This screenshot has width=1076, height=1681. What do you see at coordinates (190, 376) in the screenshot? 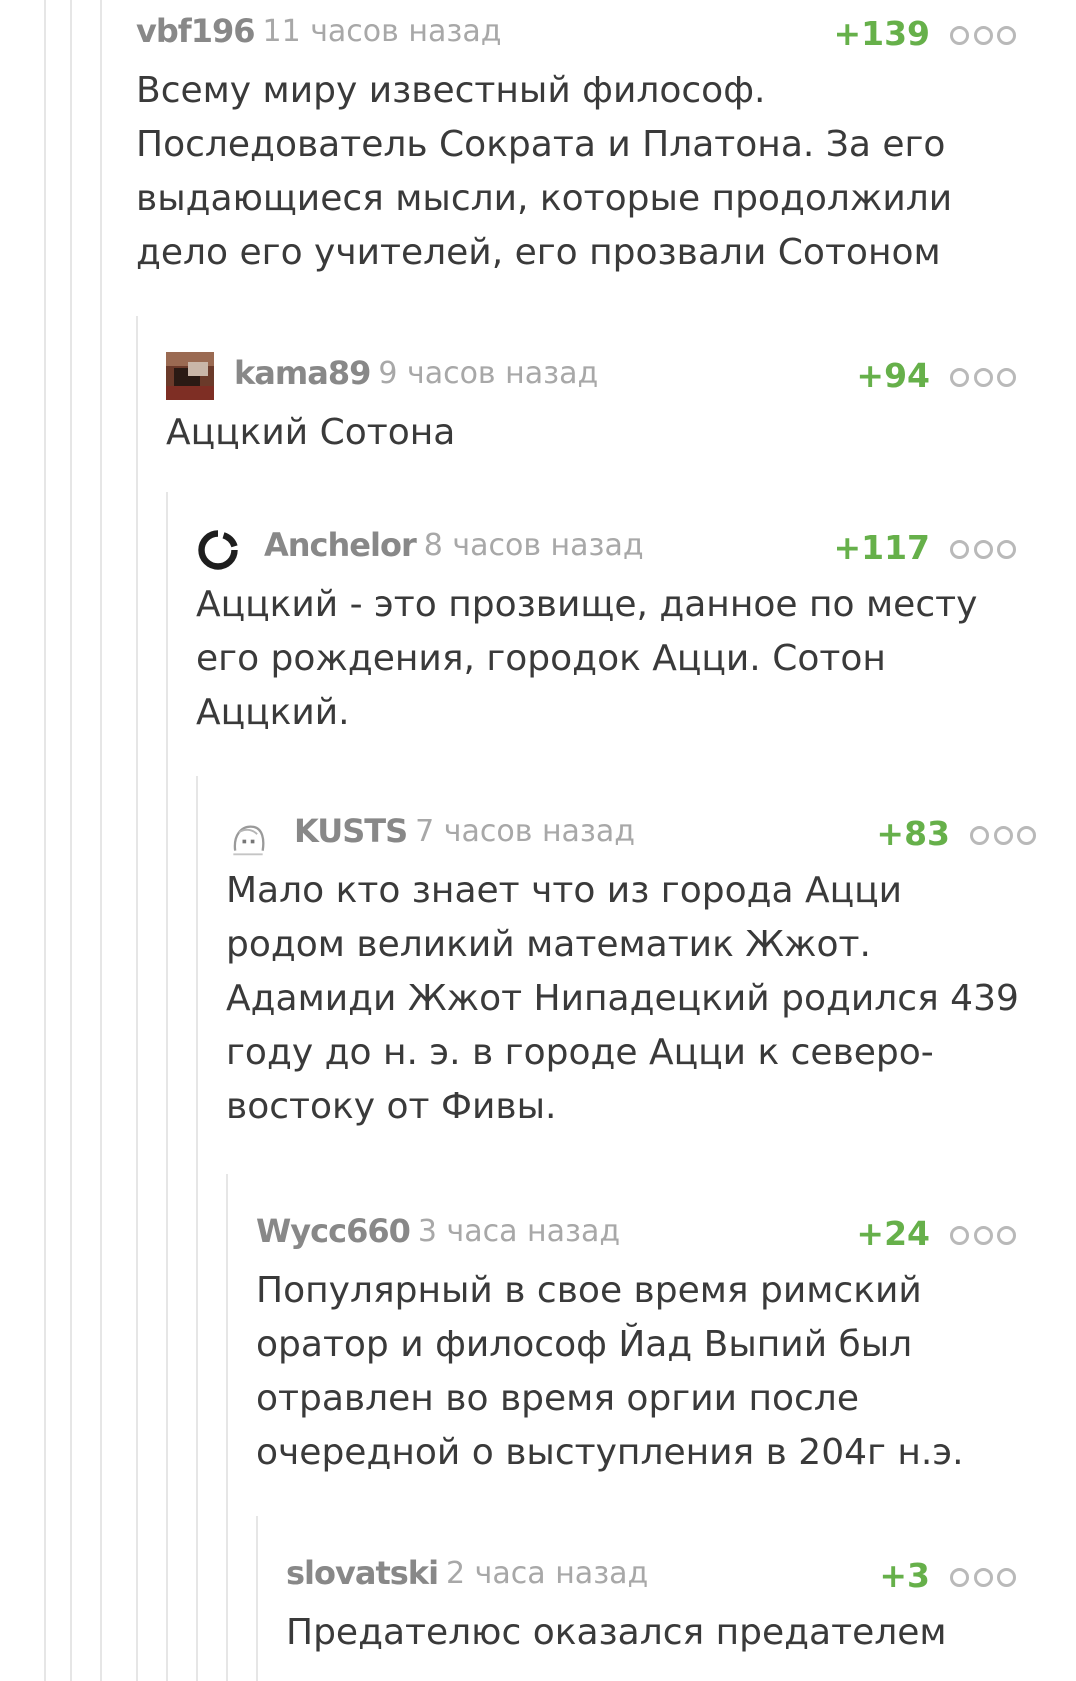
I see `avatar-photo-icon` at bounding box center [190, 376].